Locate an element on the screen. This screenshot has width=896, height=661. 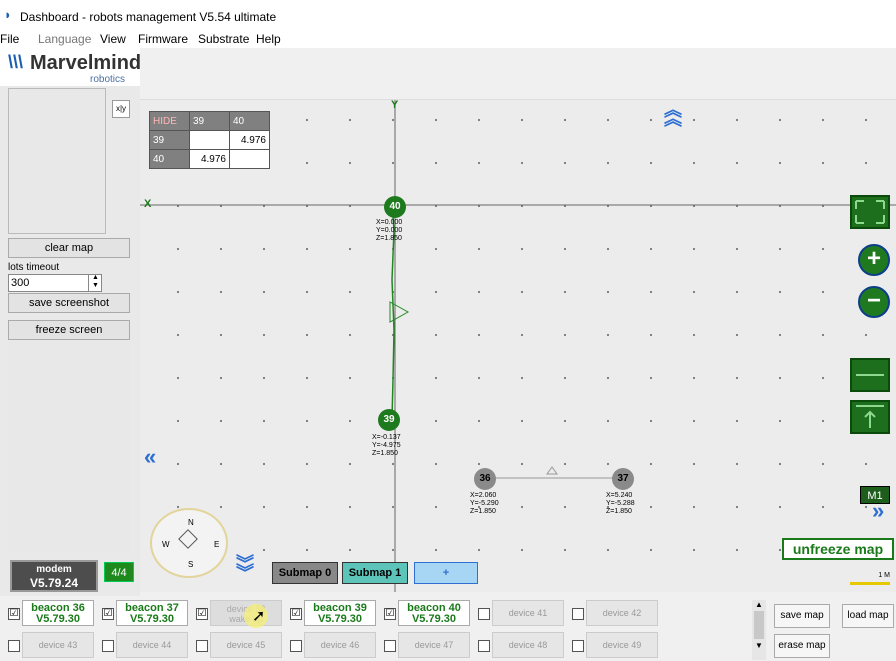
grid-icon is located at coordinates (870, 375).